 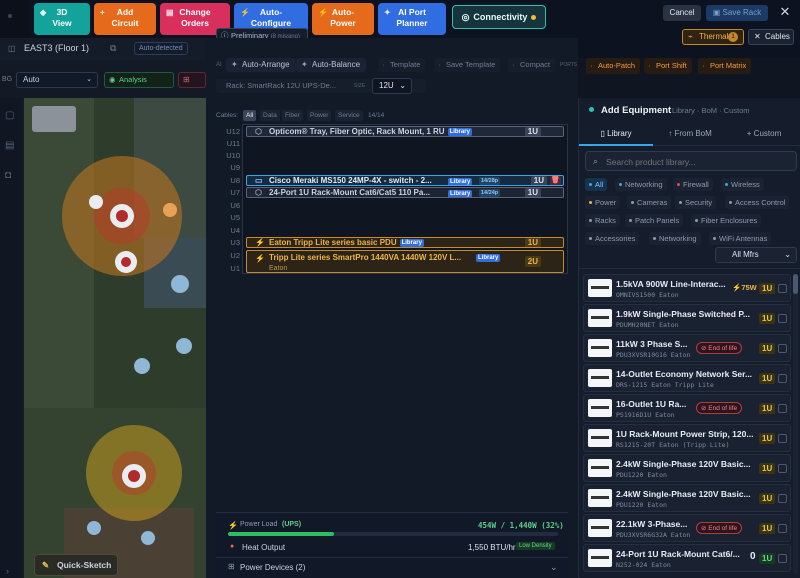 What do you see at coordinates (460, 193) in the screenshot?
I see `library-tag: Library` at bounding box center [460, 193].